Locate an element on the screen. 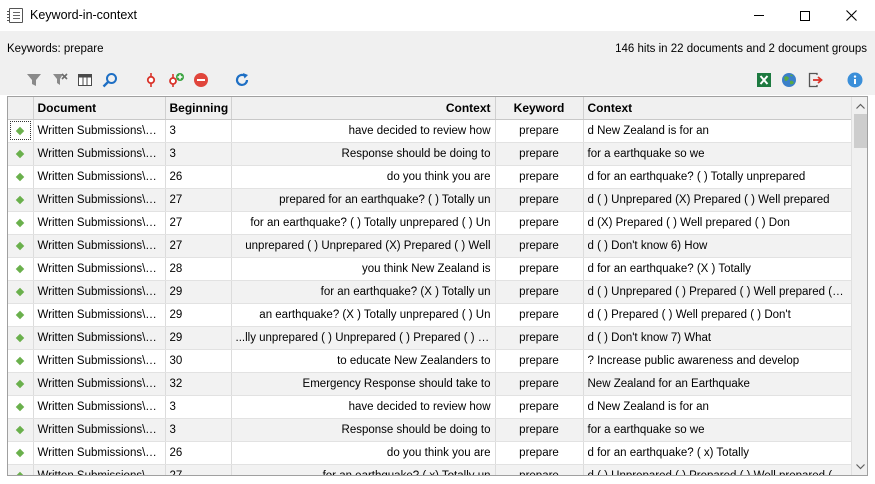 The image size is (875, 484). exit-export-button is located at coordinates (815, 80).